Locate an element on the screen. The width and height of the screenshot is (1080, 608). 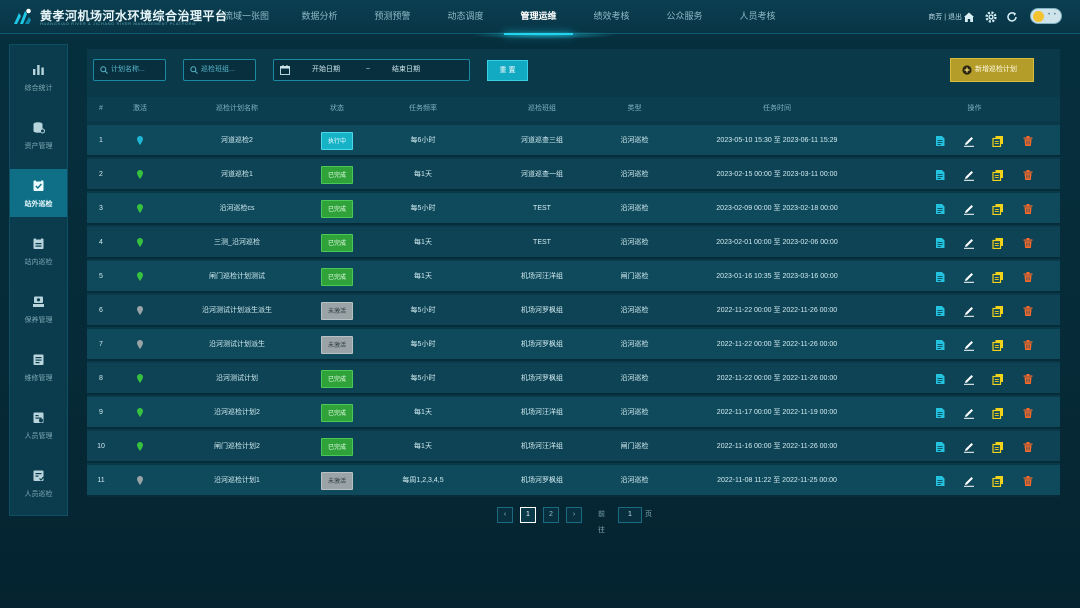
nav-overview-map: 流域一张图 is located at coordinates (246, 17).